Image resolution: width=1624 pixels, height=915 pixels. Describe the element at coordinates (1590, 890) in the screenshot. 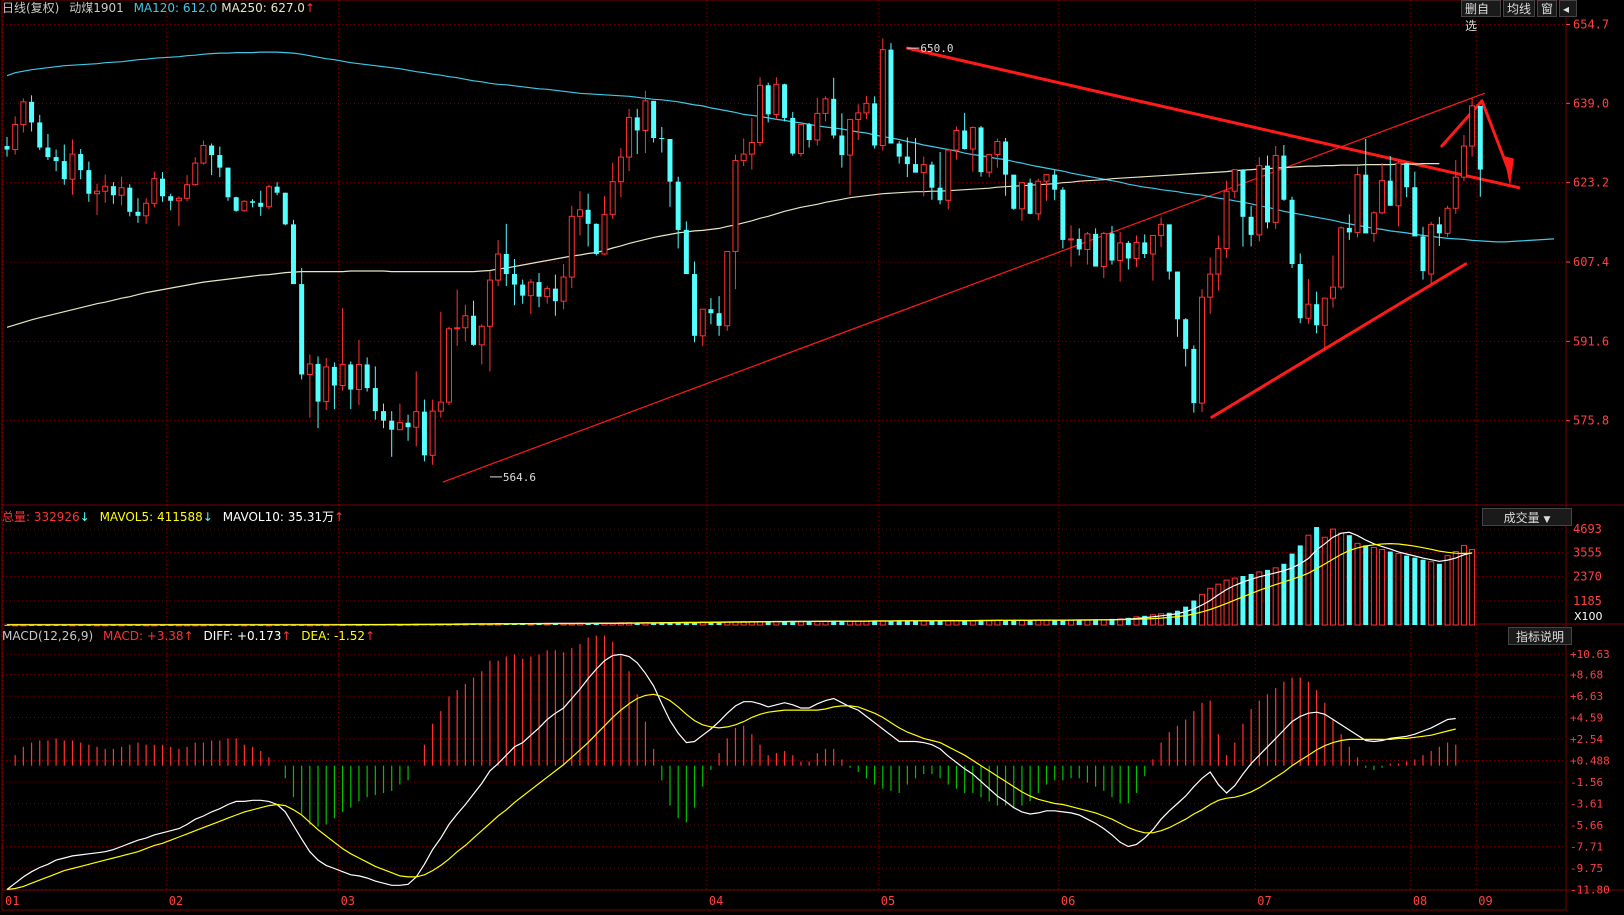

I see `macd-tick-label: -11.80` at that location.